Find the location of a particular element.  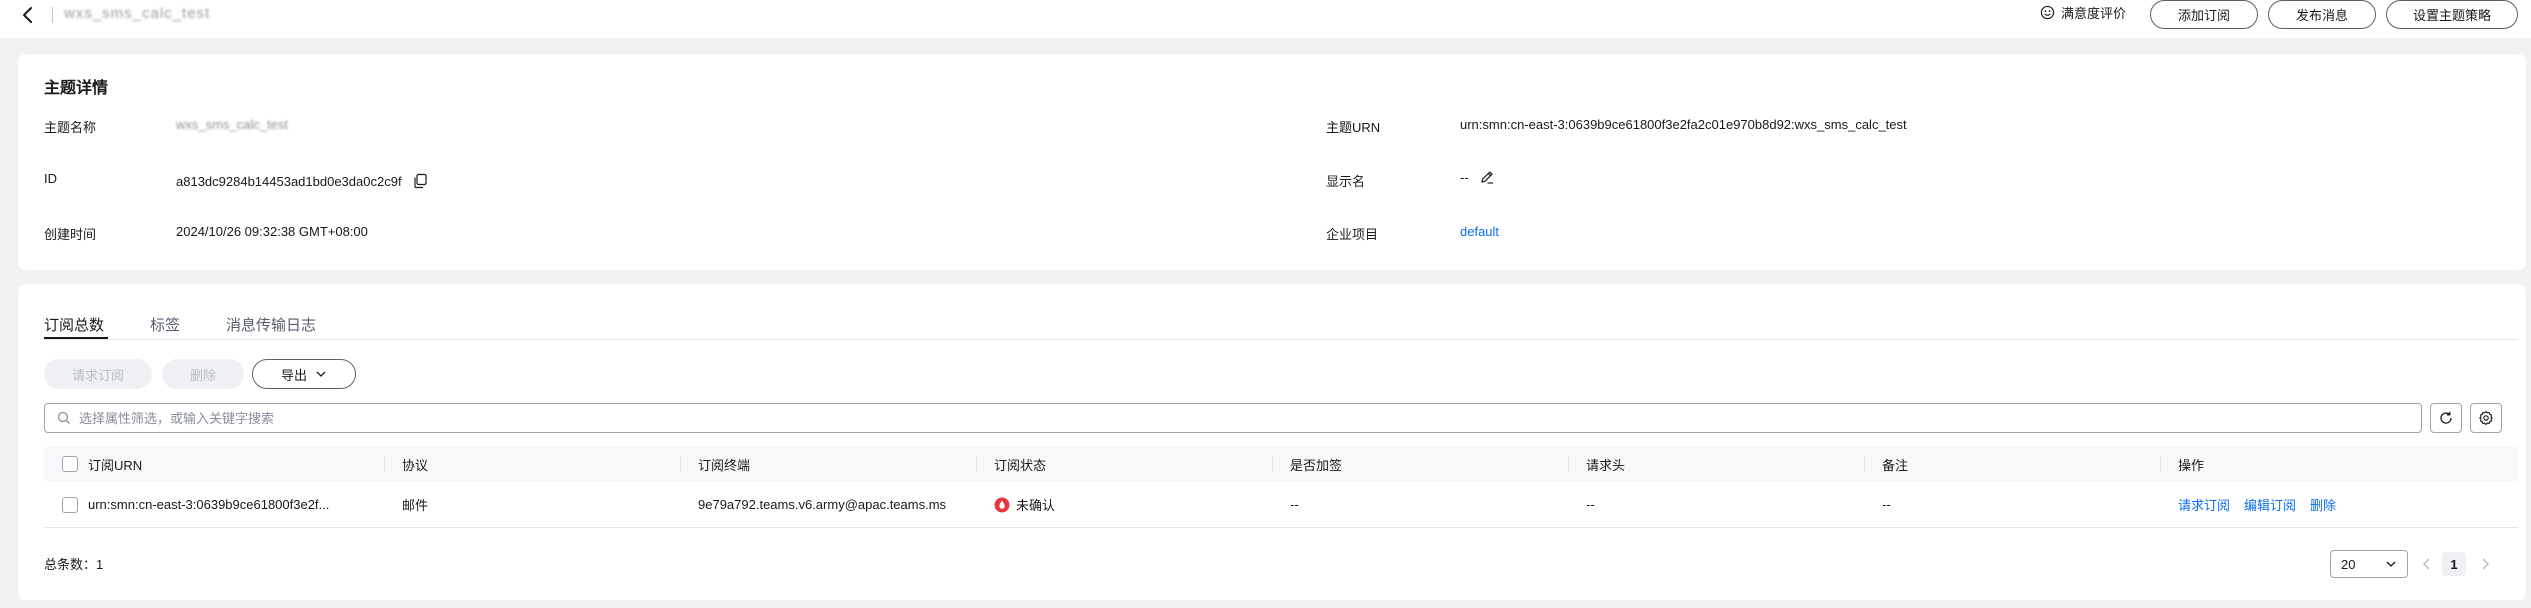

edit-pencil-icon is located at coordinates (1487, 177).